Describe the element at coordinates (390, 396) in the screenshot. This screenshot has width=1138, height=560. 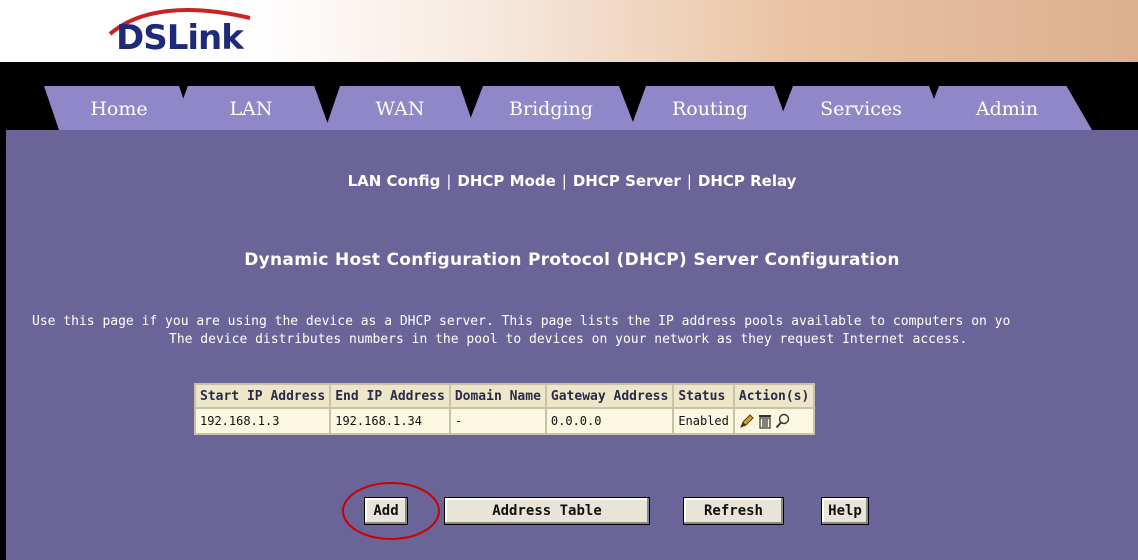
I see `column-header-end-ip: End IP Address` at that location.